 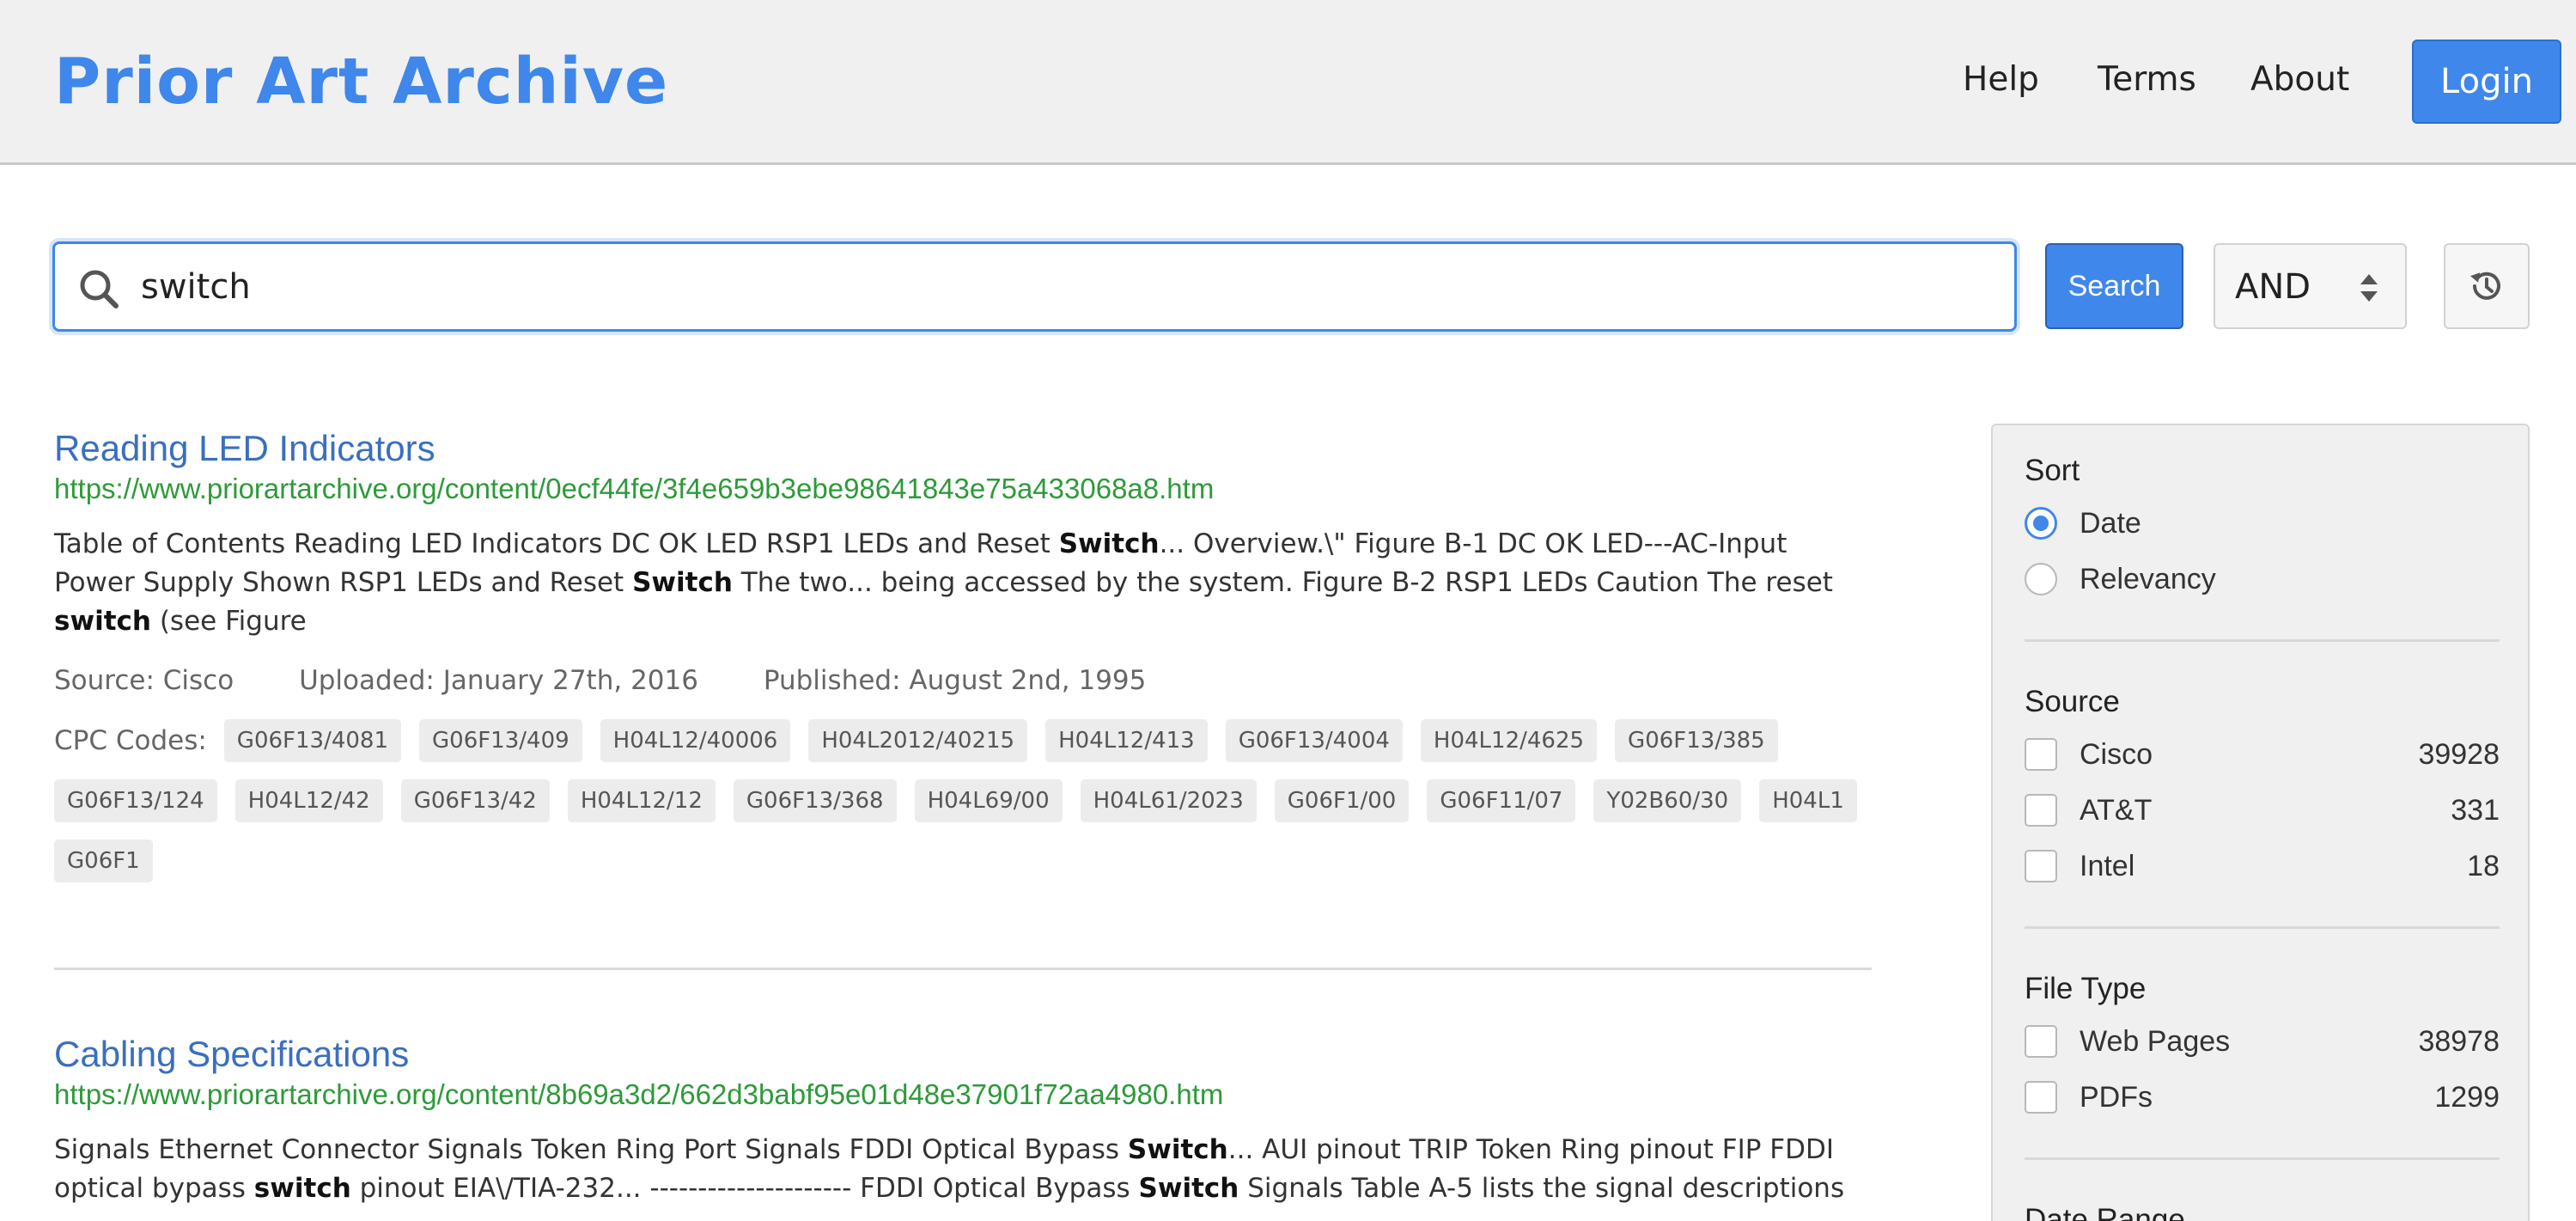 I want to click on cpc-code-chip: Y02B60/30, so click(x=1667, y=800).